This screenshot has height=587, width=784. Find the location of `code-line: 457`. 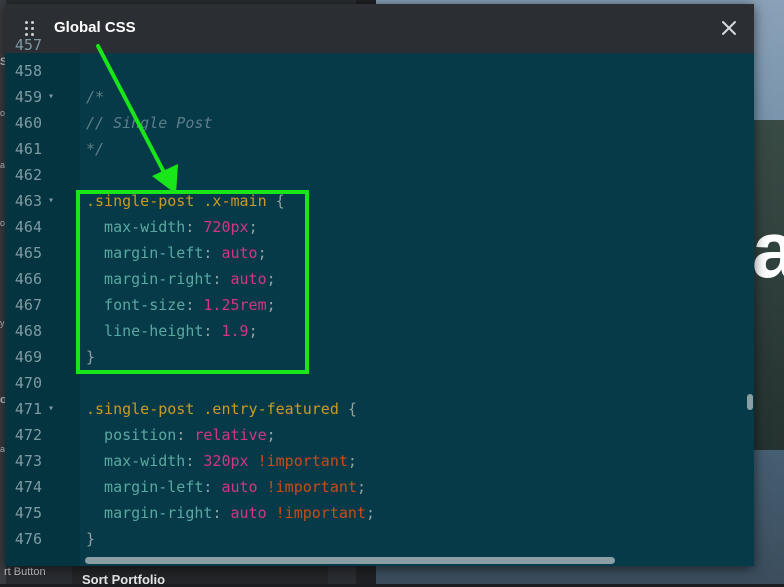

code-line: 457 is located at coordinates (379, 45).